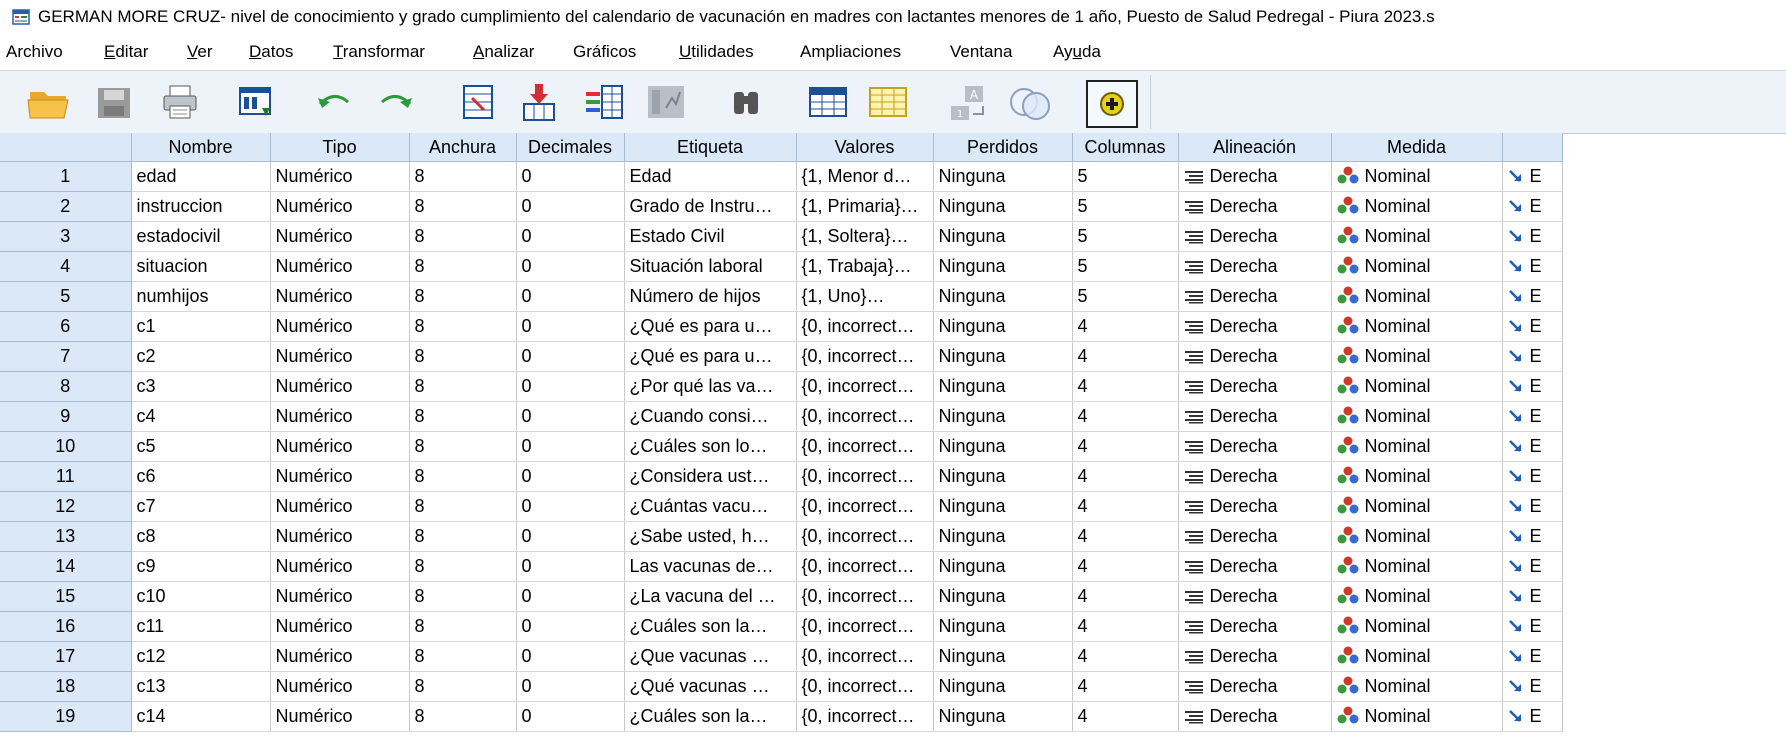  Describe the element at coordinates (710, 176) in the screenshot. I see `cell-etiqueta: Edad` at that location.